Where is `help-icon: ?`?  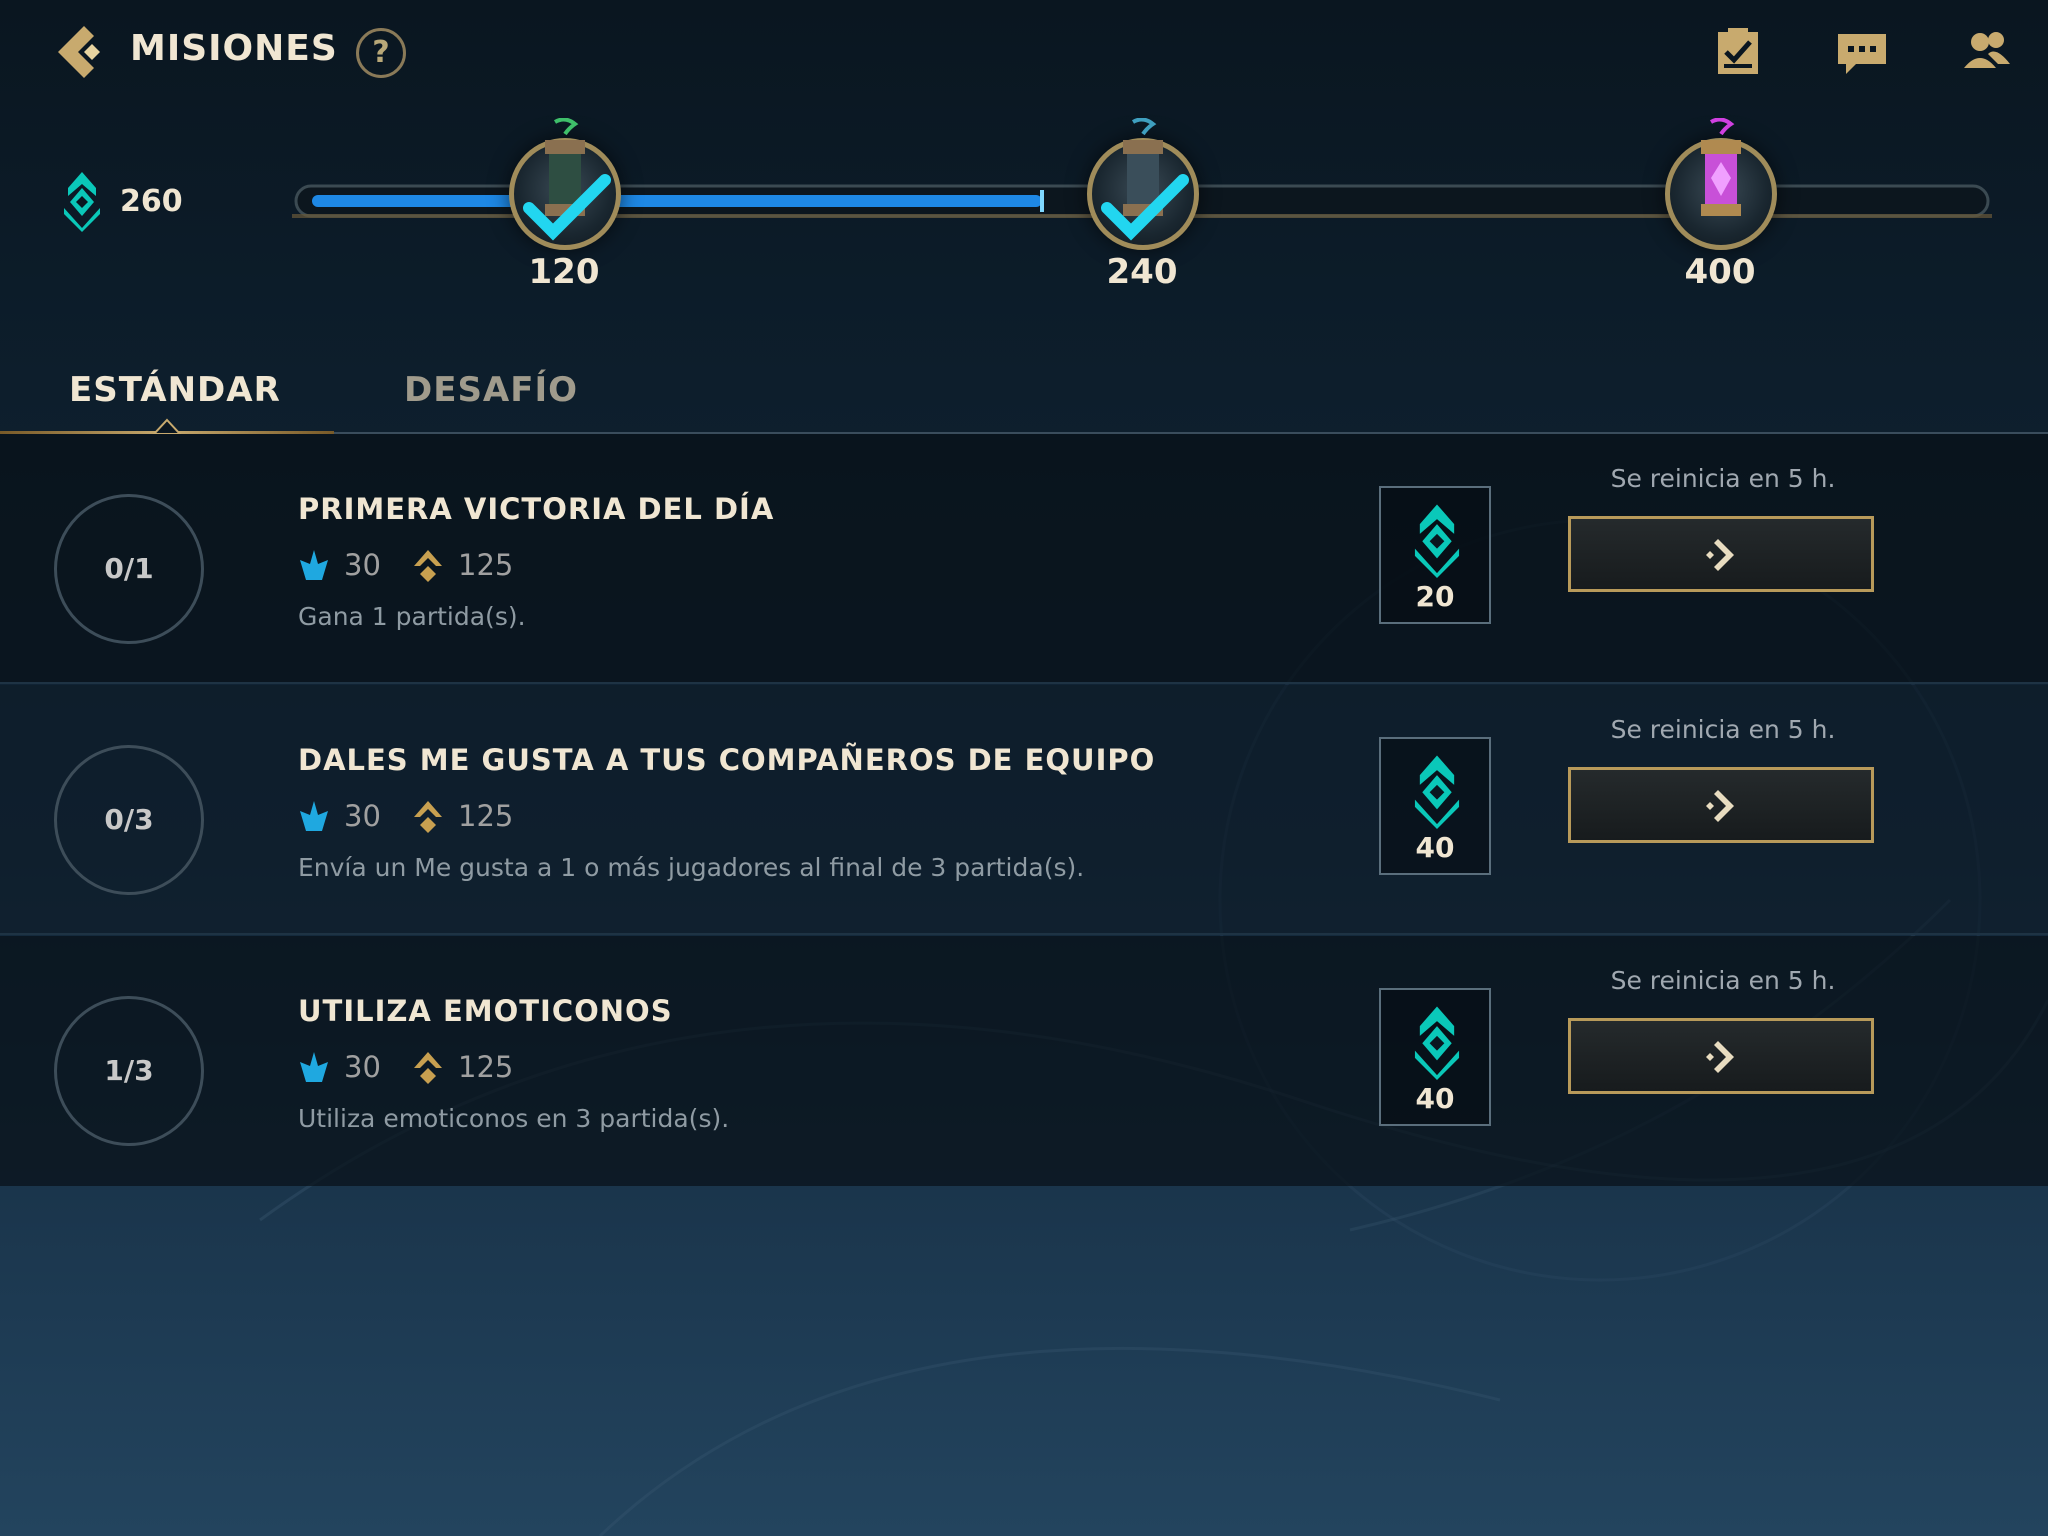
help-icon: ? is located at coordinates (381, 53).